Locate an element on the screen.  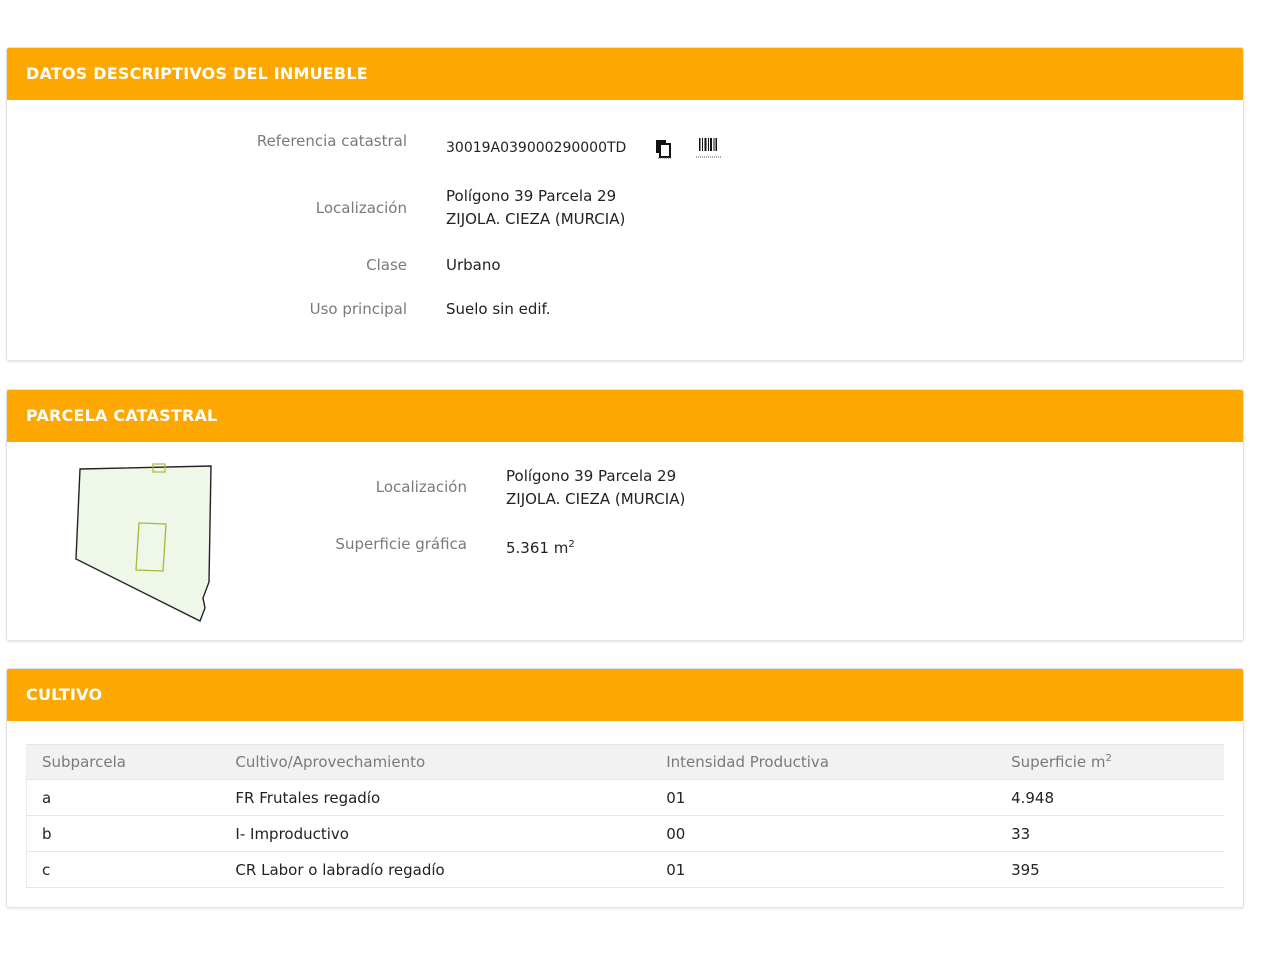
parcela-localizacion-label: Localización is located at coordinates (421, 487).